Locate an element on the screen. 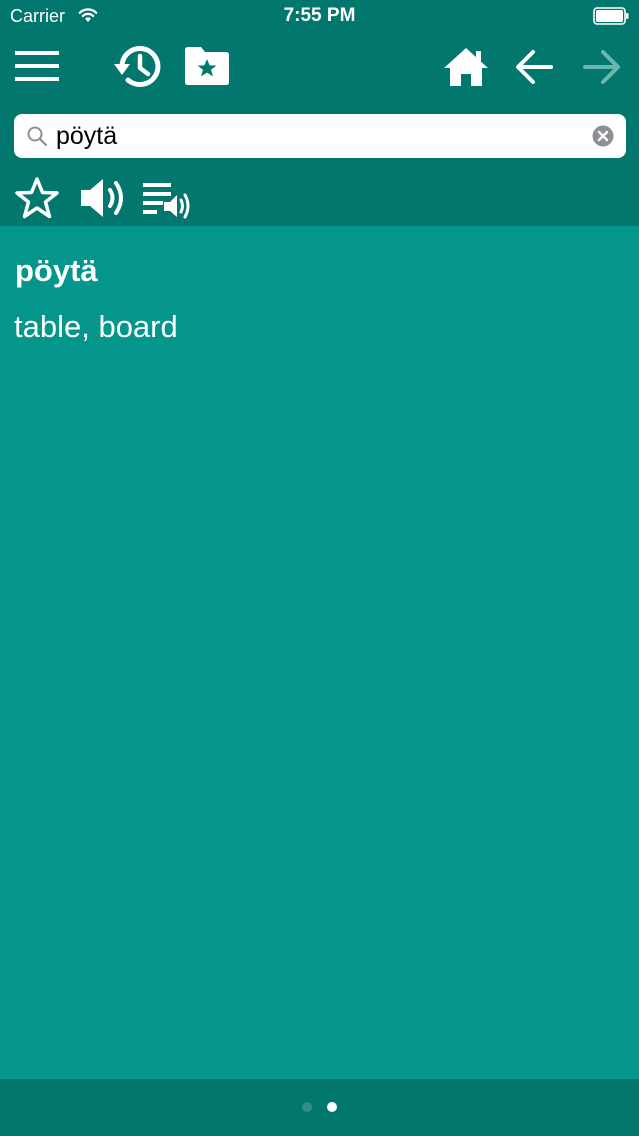  pronounce-button is located at coordinates (103, 198).